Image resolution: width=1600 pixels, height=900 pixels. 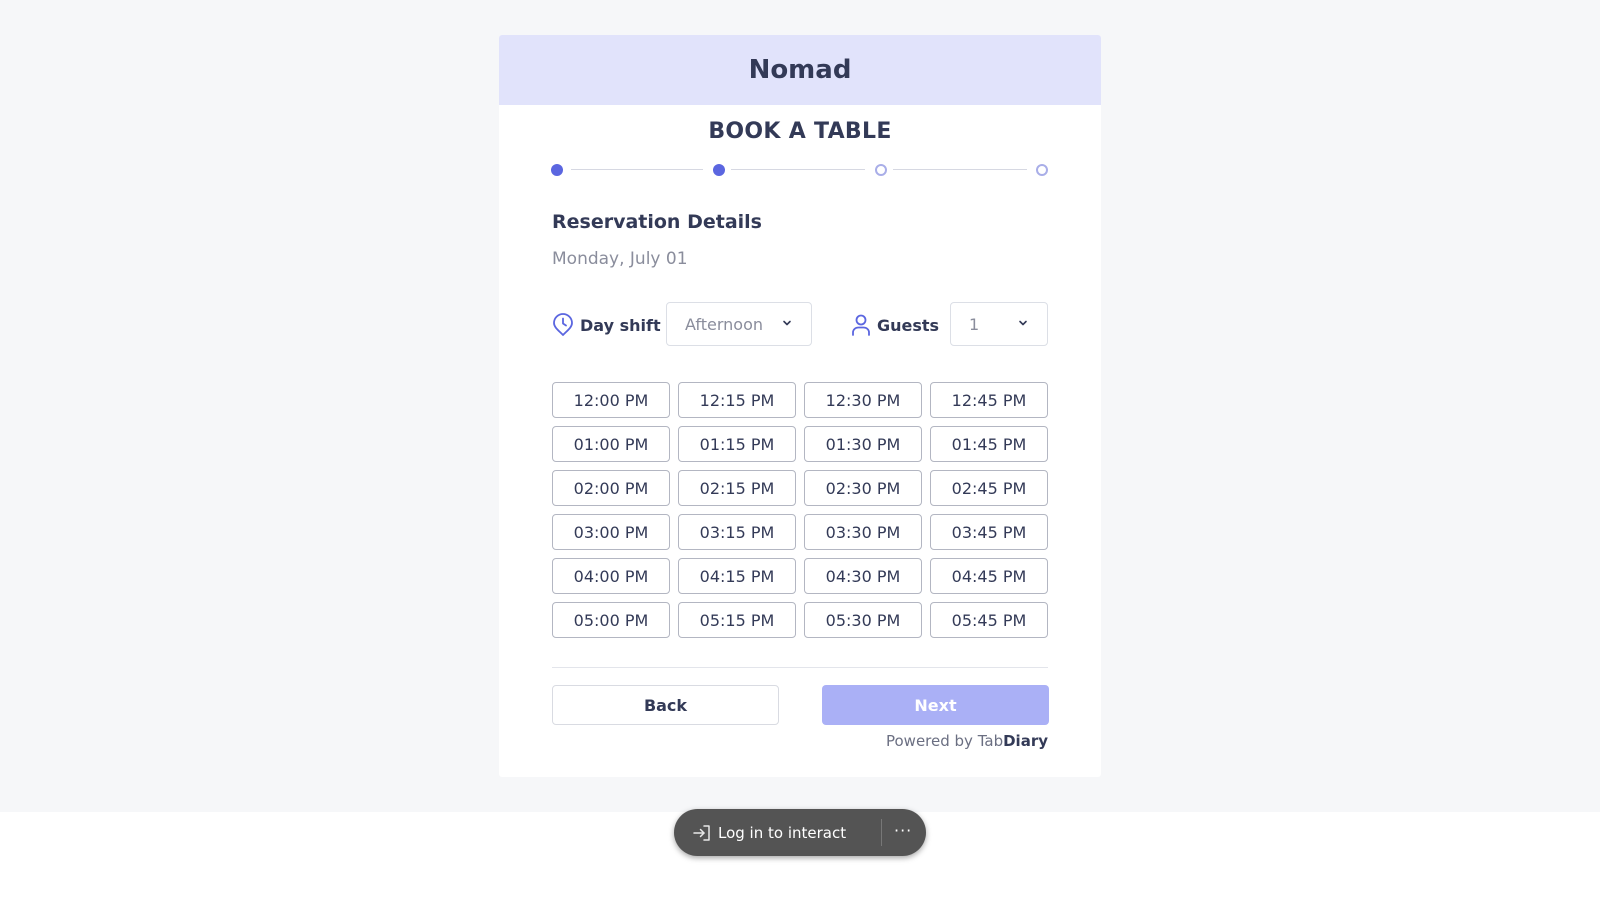 I want to click on brand-bold: Diary, so click(x=1025, y=741).